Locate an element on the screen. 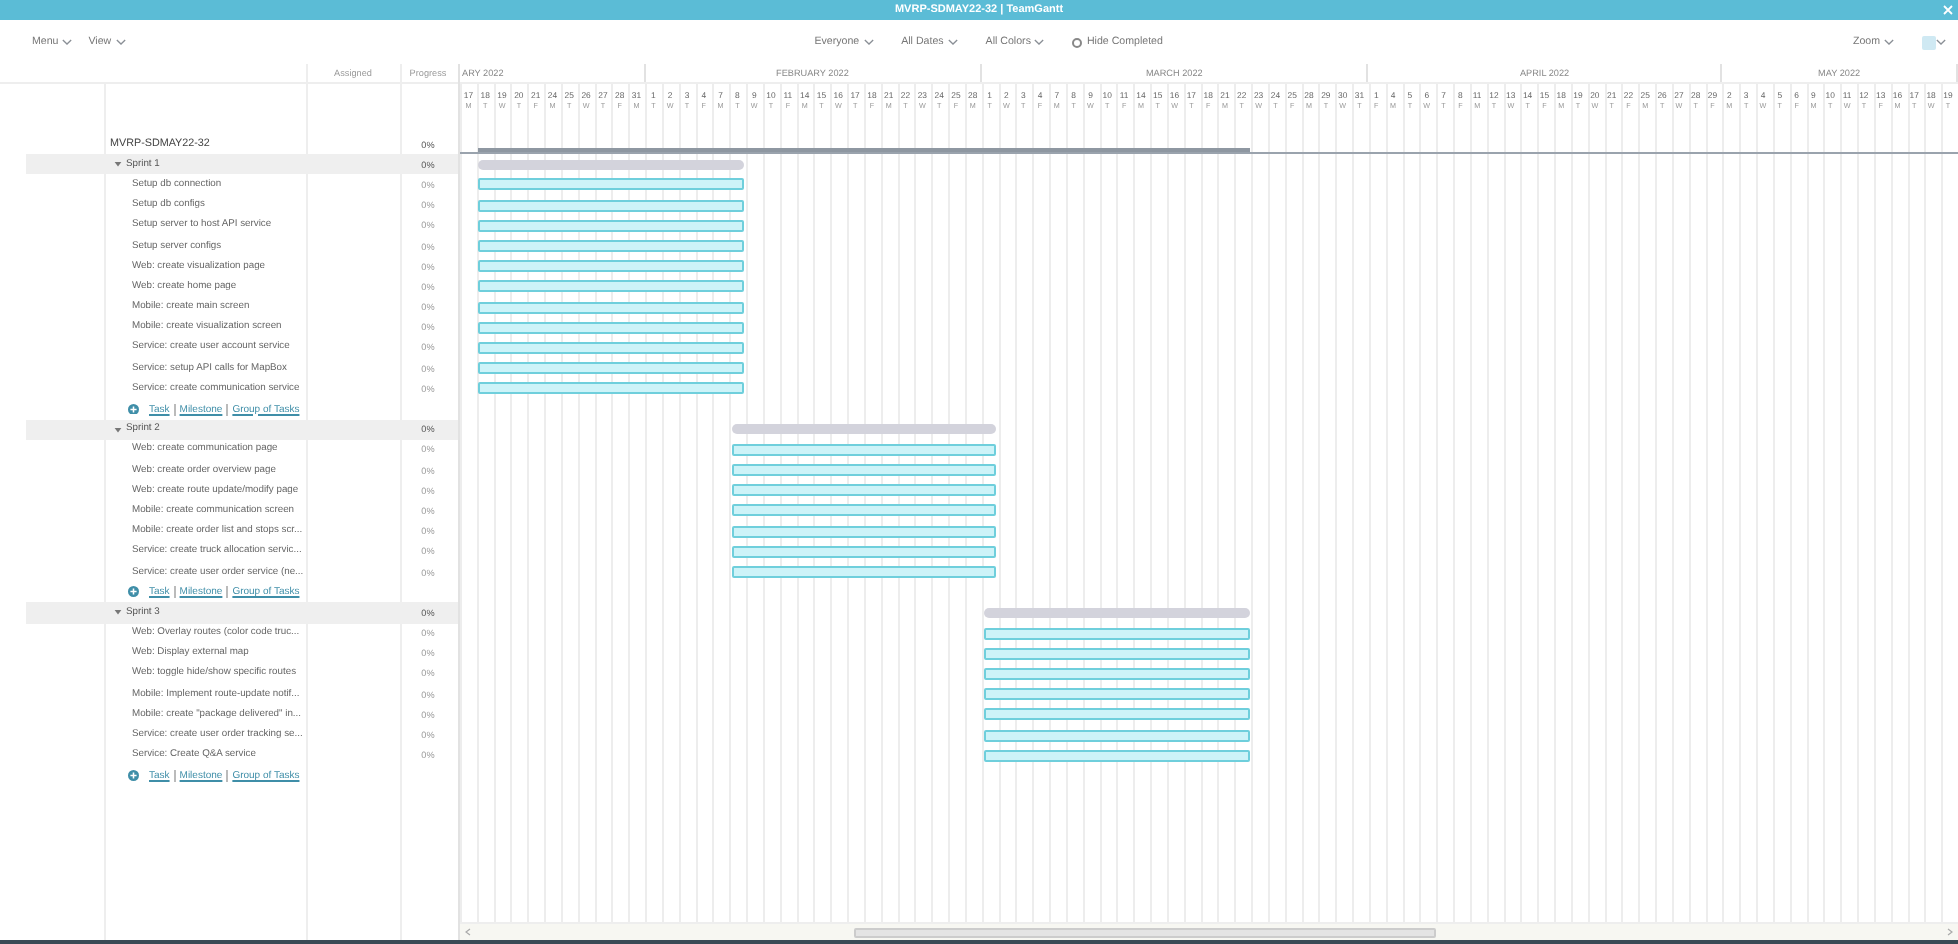 Image resolution: width=1958 pixels, height=944 pixels. project-bar is located at coordinates (864, 150).